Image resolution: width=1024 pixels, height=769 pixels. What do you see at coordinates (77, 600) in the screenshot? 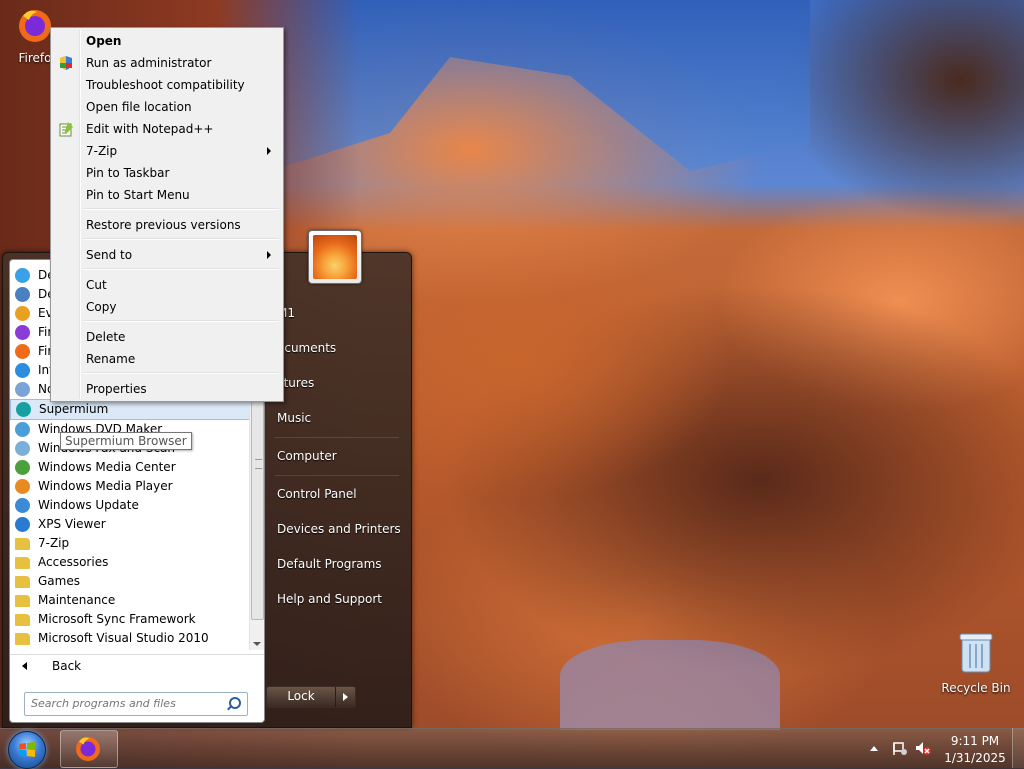
I see `program-label: Maintenance` at bounding box center [77, 600].